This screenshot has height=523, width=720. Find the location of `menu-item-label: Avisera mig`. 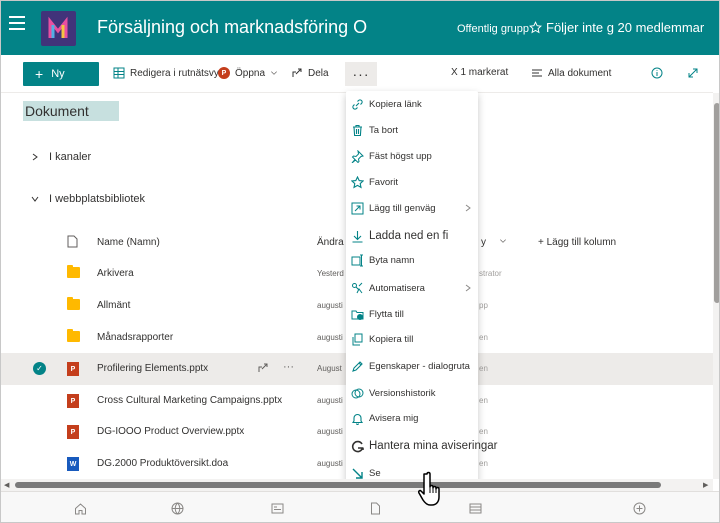

menu-item-label: Avisera mig is located at coordinates (394, 418).